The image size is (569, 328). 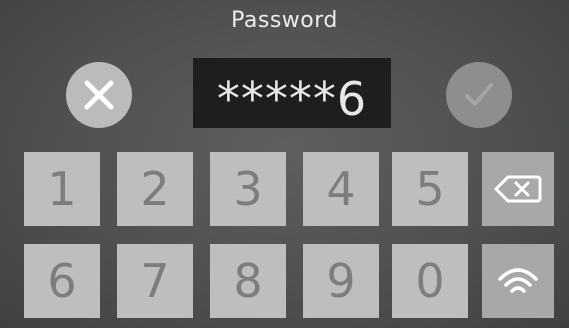 What do you see at coordinates (248, 189) in the screenshot?
I see `key-3: 3` at bounding box center [248, 189].